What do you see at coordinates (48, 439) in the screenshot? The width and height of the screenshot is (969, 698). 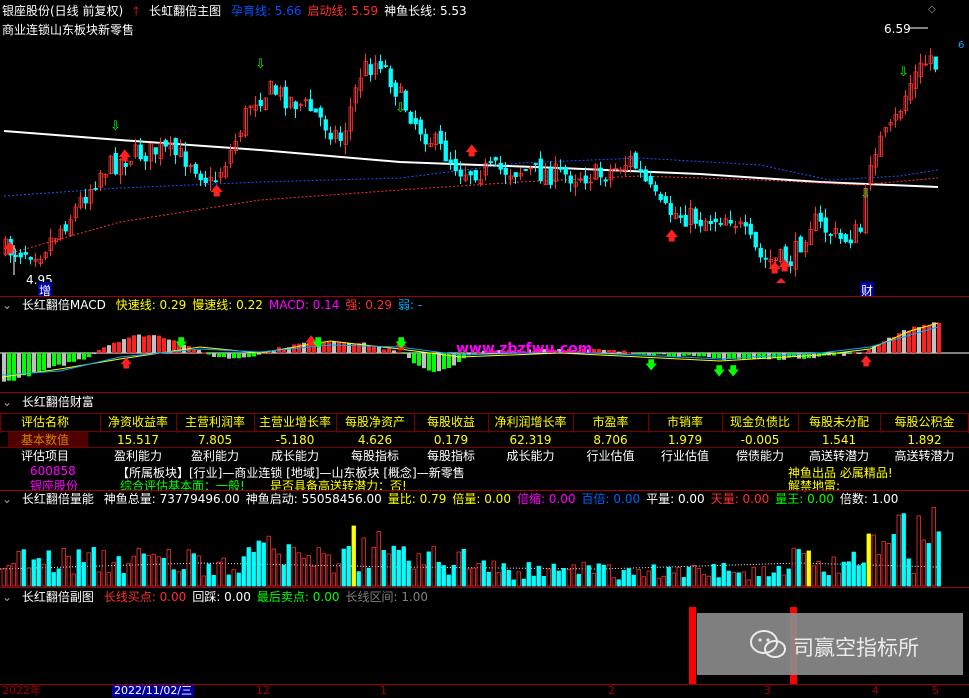 I see `row-label-highlight` at bounding box center [48, 439].